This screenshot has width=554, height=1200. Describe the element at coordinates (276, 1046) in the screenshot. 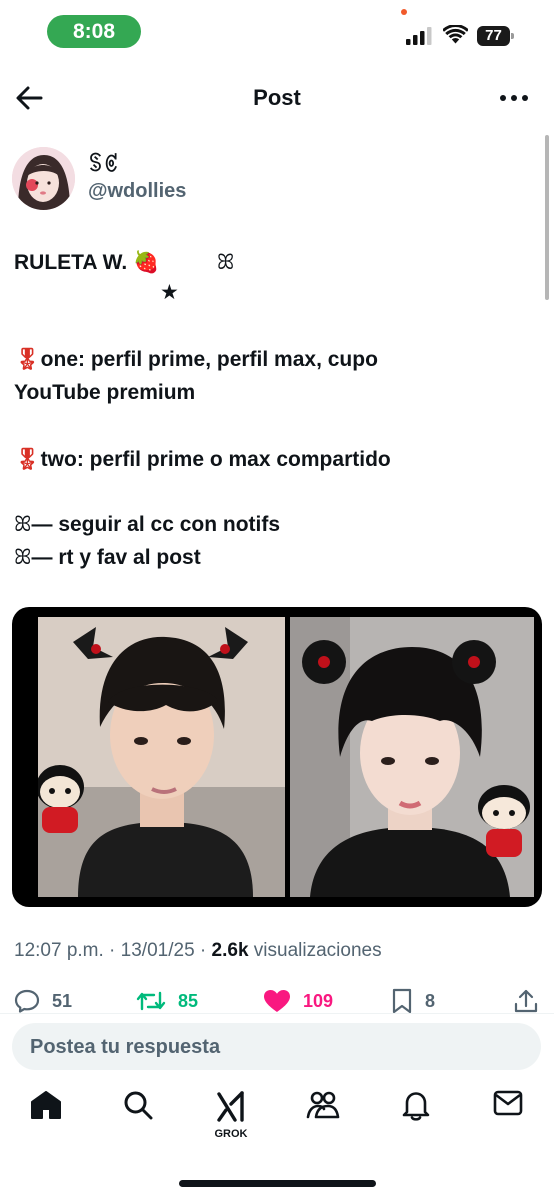

I see `reply-input: Postea tu respuesta` at that location.